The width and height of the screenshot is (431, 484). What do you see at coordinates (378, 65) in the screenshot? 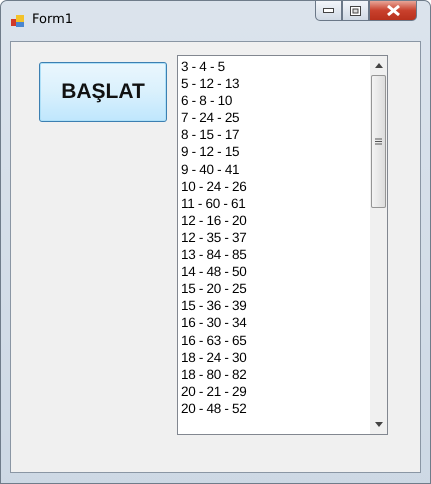
I see `scroll-up-icon` at bounding box center [378, 65].